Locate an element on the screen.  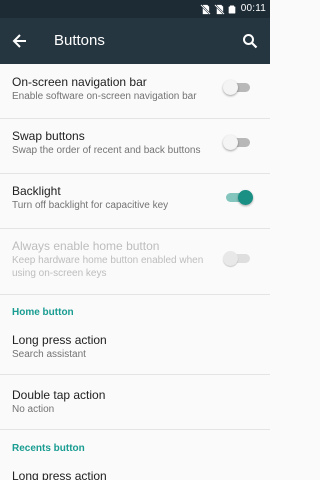
setting-title: On-screen navigation bar is located at coordinates (79, 82).